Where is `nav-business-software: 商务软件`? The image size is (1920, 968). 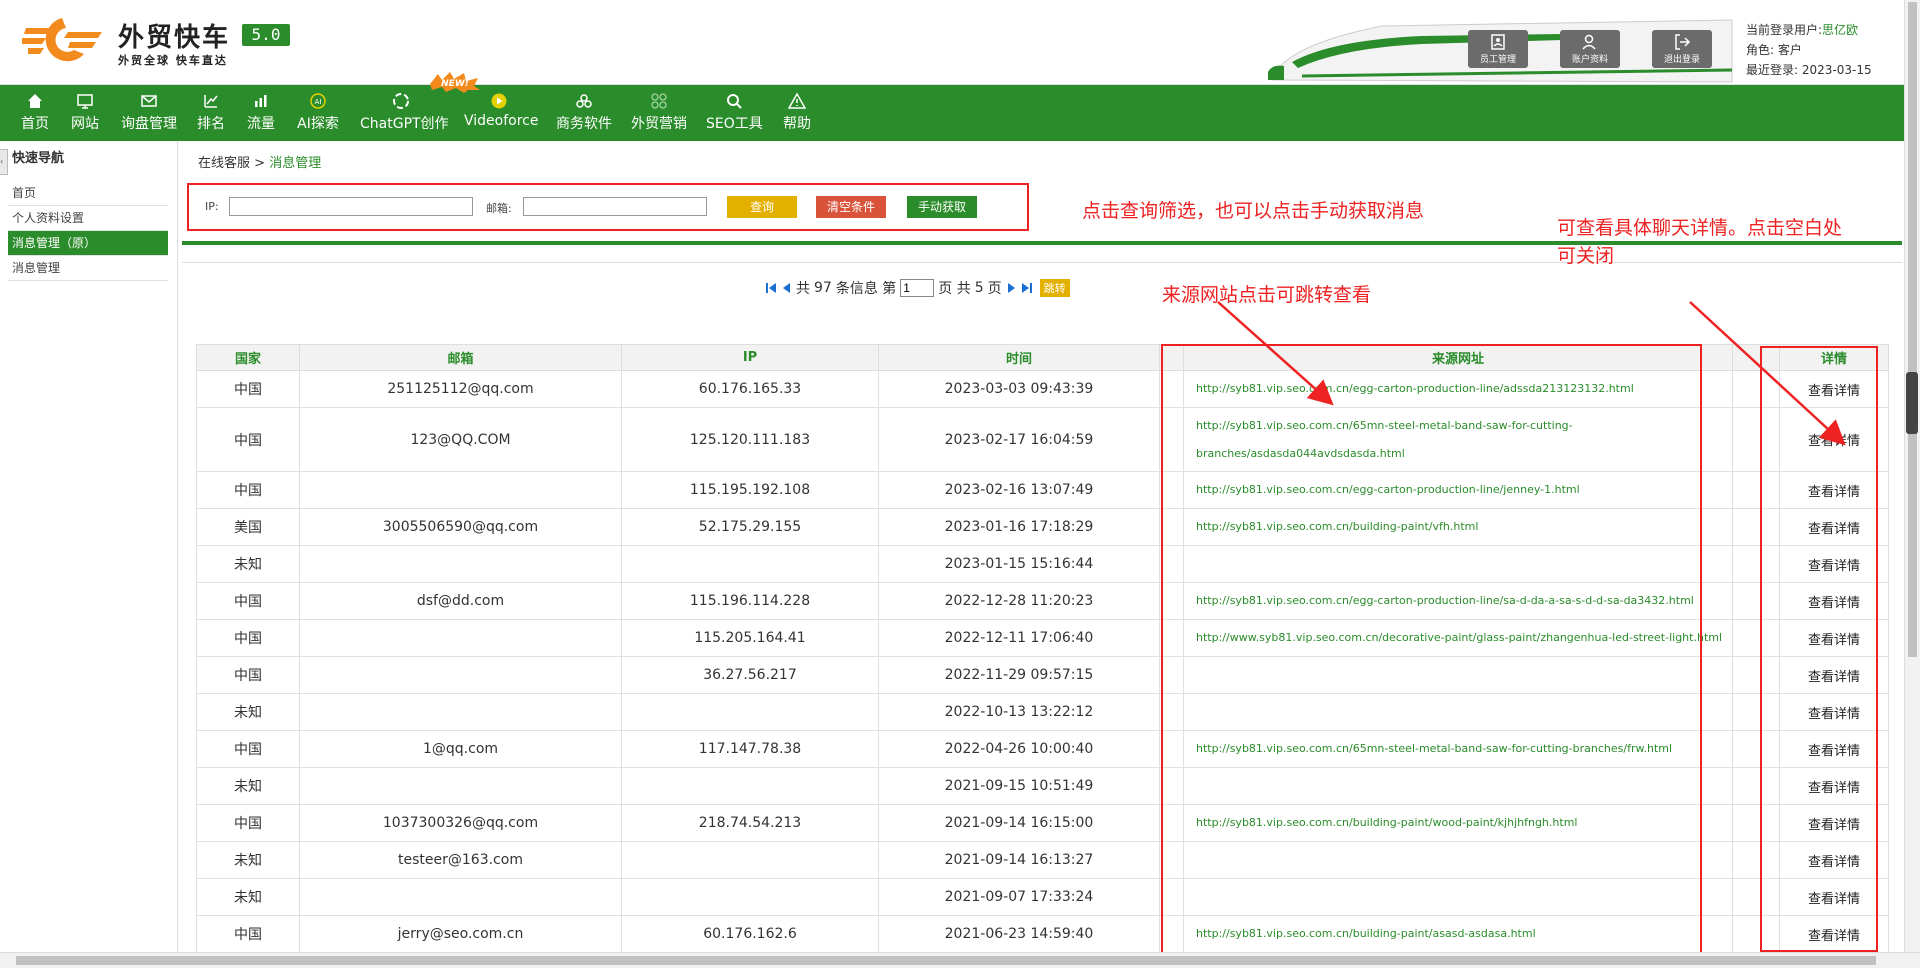
nav-business-software: 商务软件 is located at coordinates (584, 113).